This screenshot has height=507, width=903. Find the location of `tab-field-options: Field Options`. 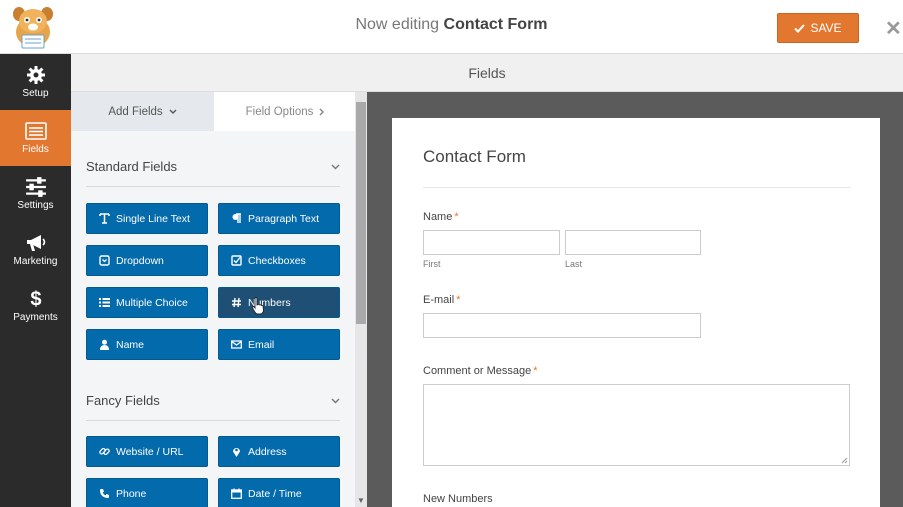

tab-field-options: Field Options is located at coordinates (285, 111).